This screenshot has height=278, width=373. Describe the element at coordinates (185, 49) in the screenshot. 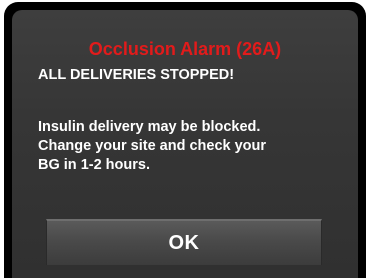

I see `alarm-title: Occlusion Alarm (26A)` at that location.